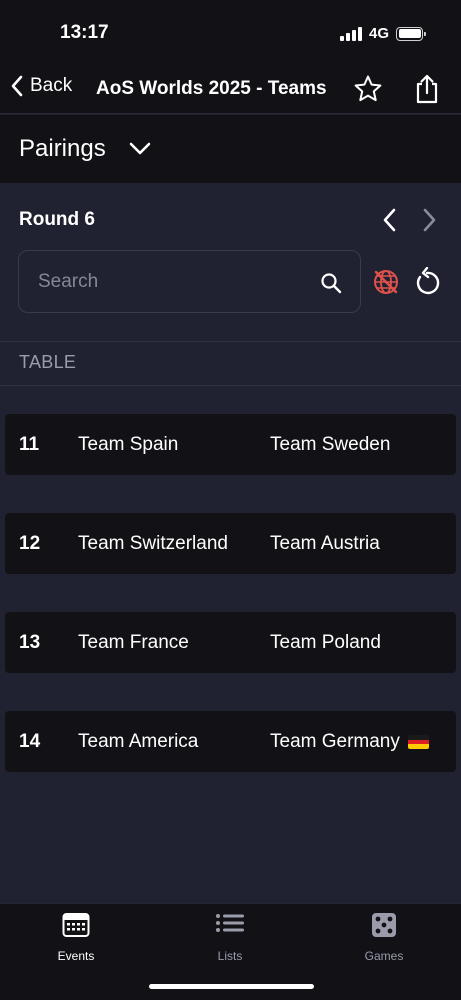 Image resolution: width=461 pixels, height=1000 pixels. What do you see at coordinates (418, 742) in the screenshot?
I see `germany-flag-icon` at bounding box center [418, 742].